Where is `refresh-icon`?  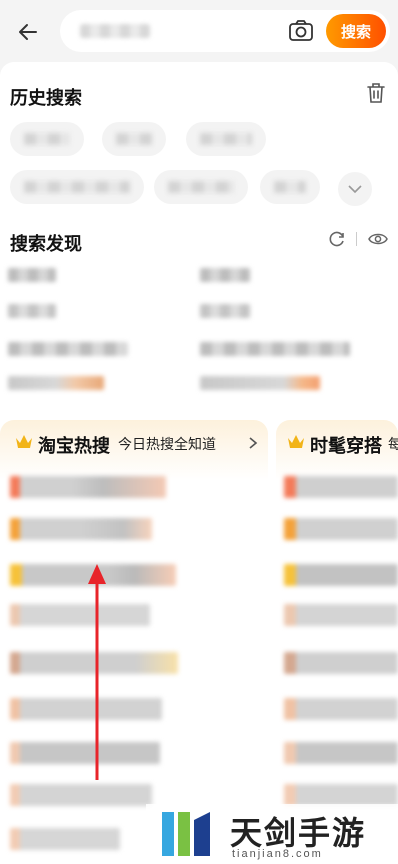
refresh-icon is located at coordinates (337, 239).